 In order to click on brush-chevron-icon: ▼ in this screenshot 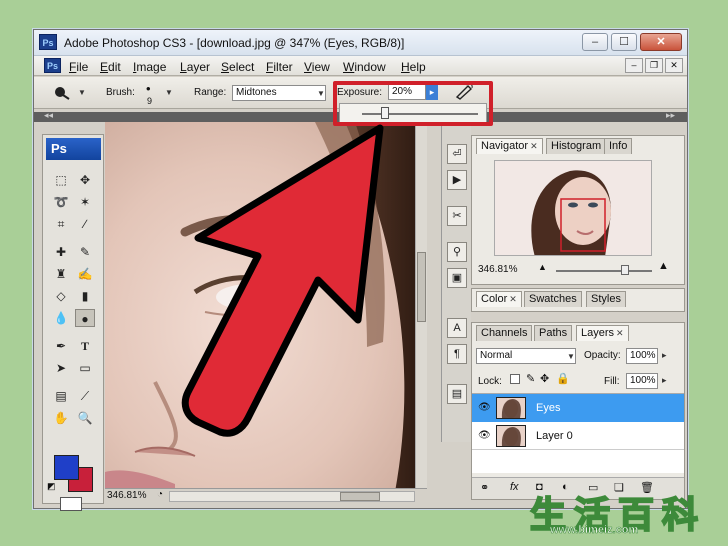, I will do `click(169, 92)`.